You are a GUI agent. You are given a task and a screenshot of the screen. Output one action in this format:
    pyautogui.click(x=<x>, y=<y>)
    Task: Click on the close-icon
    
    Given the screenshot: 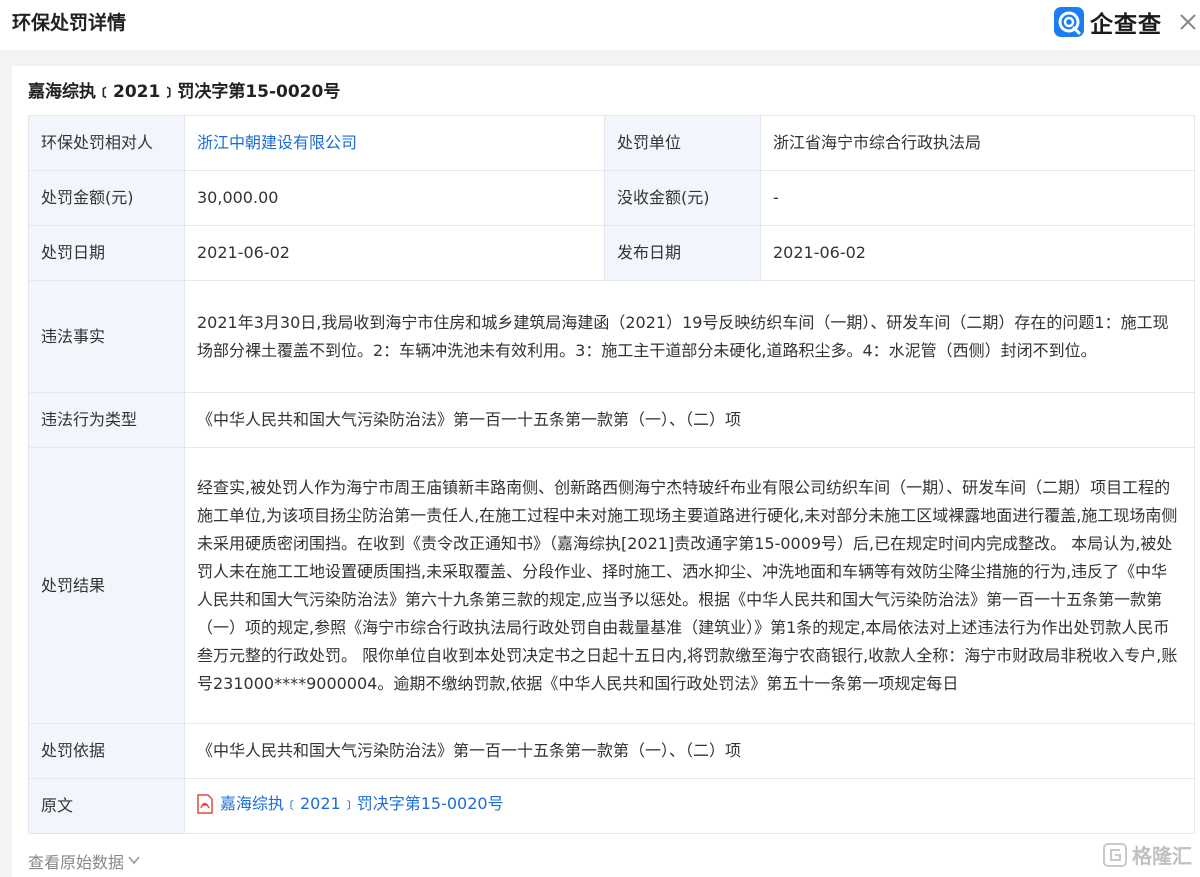 What is the action you would take?
    pyautogui.click(x=1188, y=22)
    